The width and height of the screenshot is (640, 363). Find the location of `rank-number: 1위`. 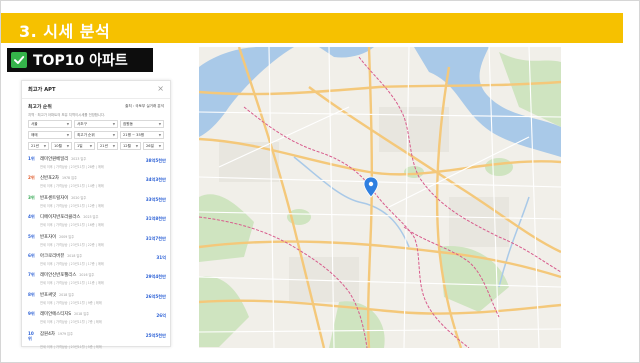

rank-number: 1위 is located at coordinates (31, 158).